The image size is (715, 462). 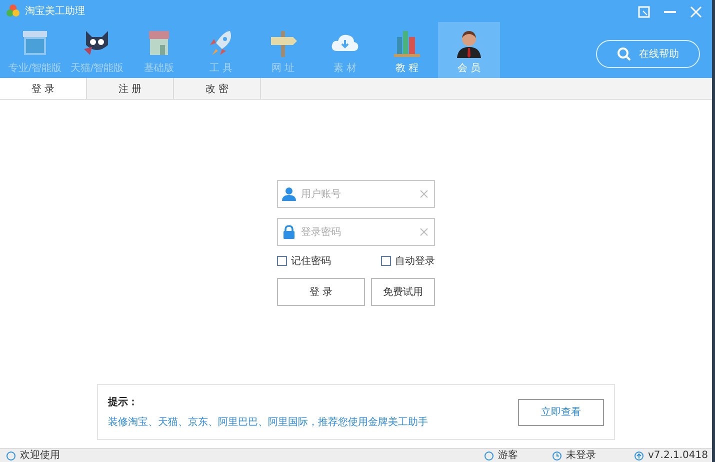 What do you see at coordinates (403, 292) in the screenshot?
I see `free-trial-button: 免费试用` at bounding box center [403, 292].